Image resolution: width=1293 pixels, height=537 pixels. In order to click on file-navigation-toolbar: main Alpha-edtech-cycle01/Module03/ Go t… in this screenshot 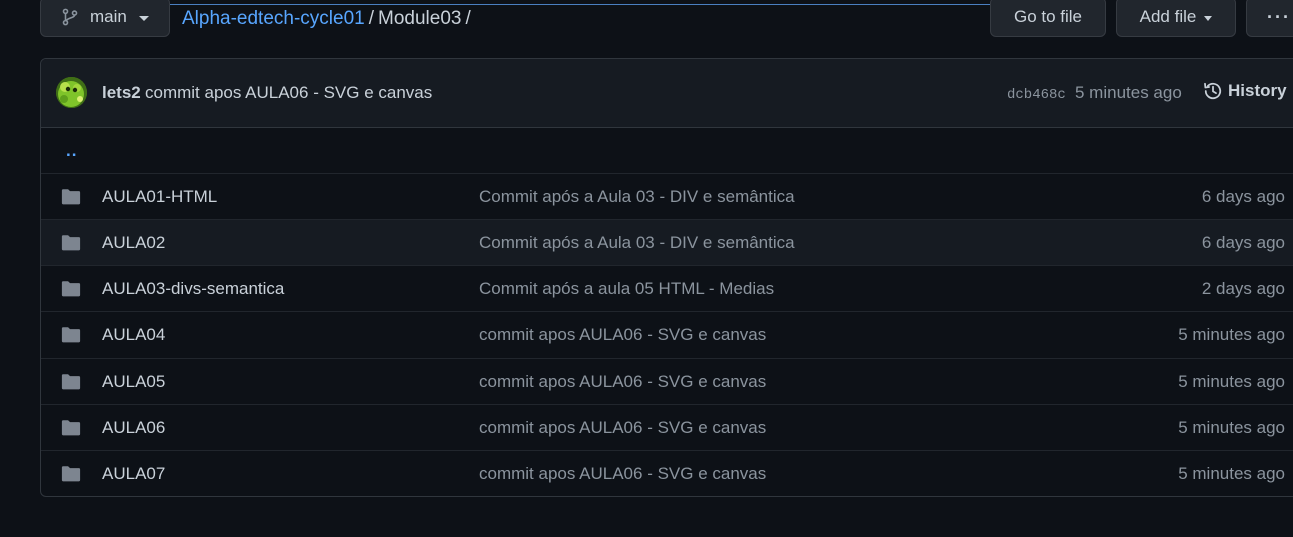, I will do `click(646, 19)`.